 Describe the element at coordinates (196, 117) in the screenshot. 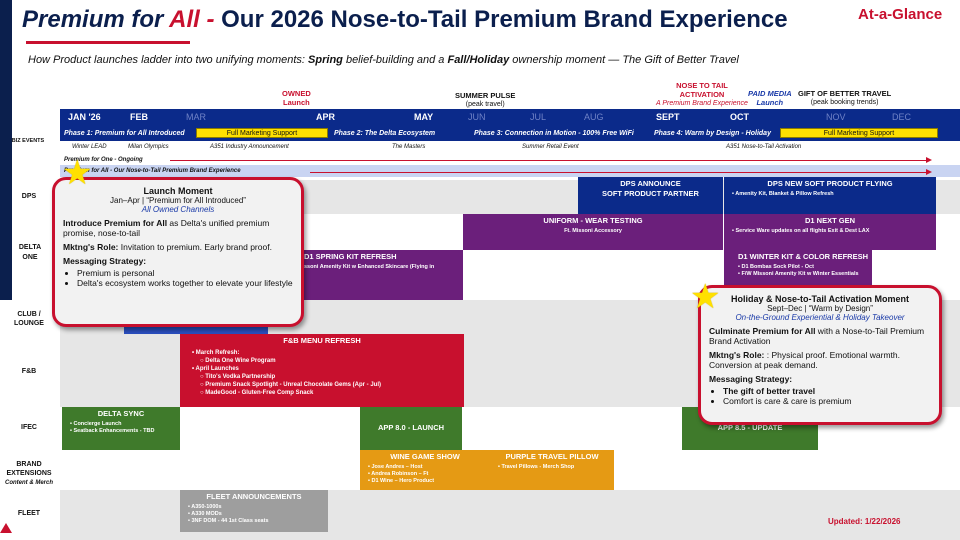

I see `month-mar: MAR` at that location.